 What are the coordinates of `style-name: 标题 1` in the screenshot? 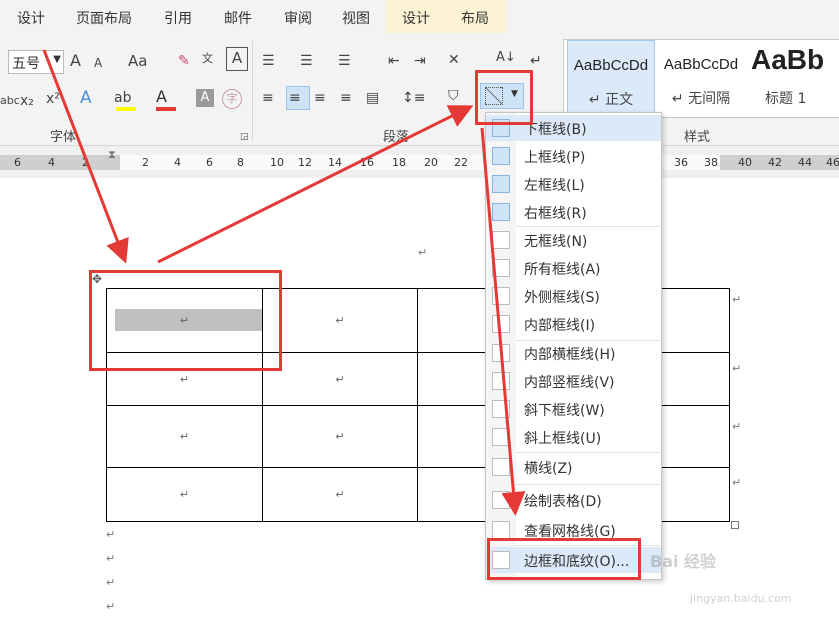 It's located at (786, 99).